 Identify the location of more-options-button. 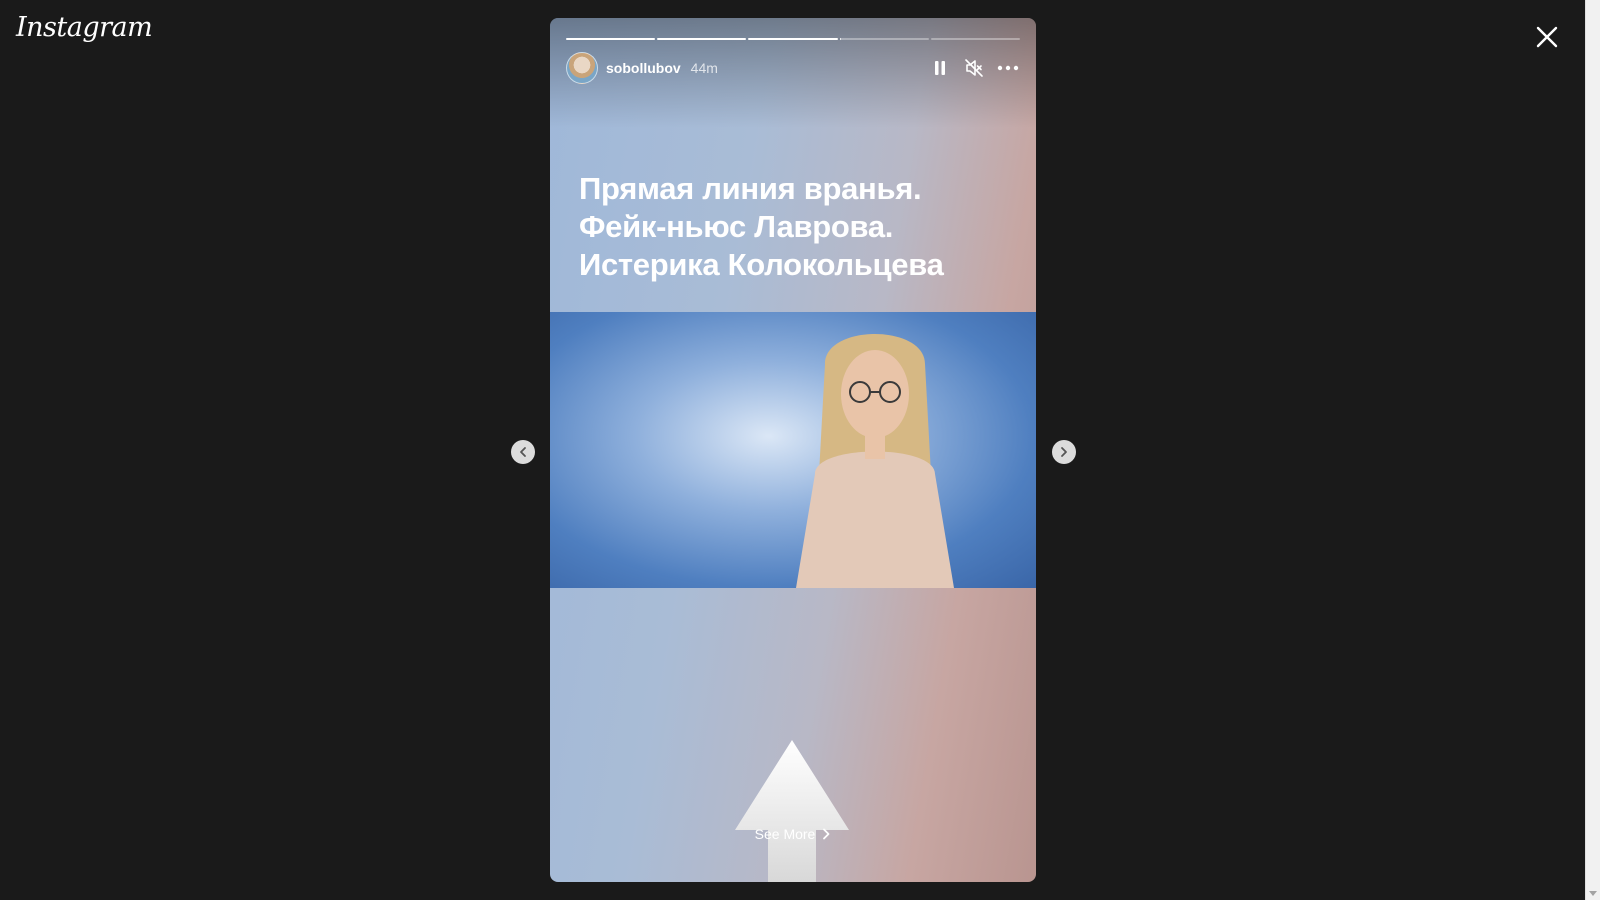
(1008, 68).